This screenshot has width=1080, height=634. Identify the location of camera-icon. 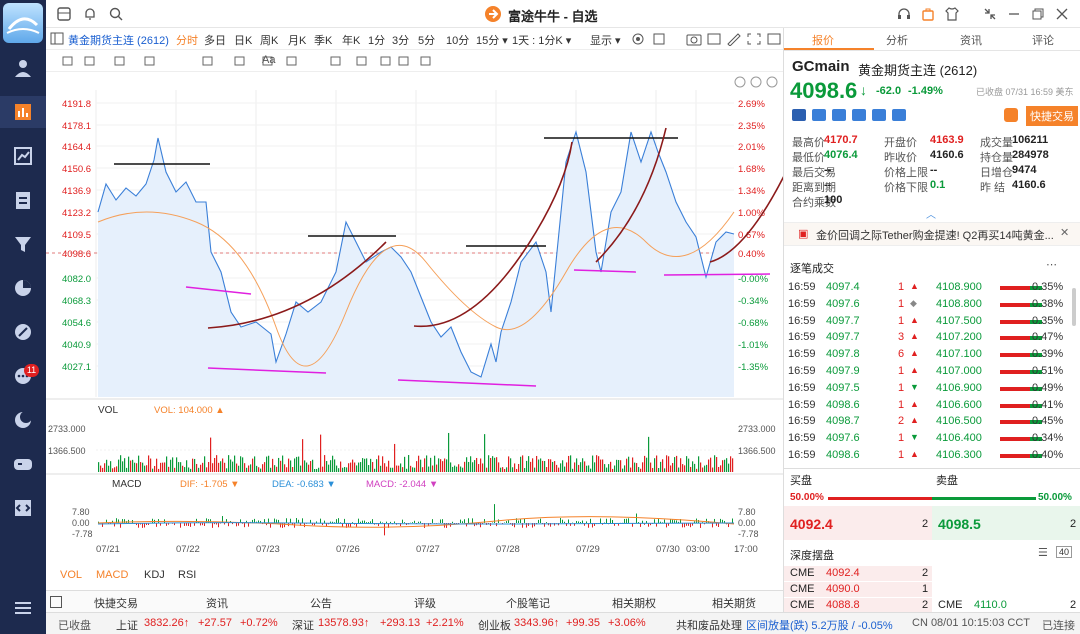
(694, 39).